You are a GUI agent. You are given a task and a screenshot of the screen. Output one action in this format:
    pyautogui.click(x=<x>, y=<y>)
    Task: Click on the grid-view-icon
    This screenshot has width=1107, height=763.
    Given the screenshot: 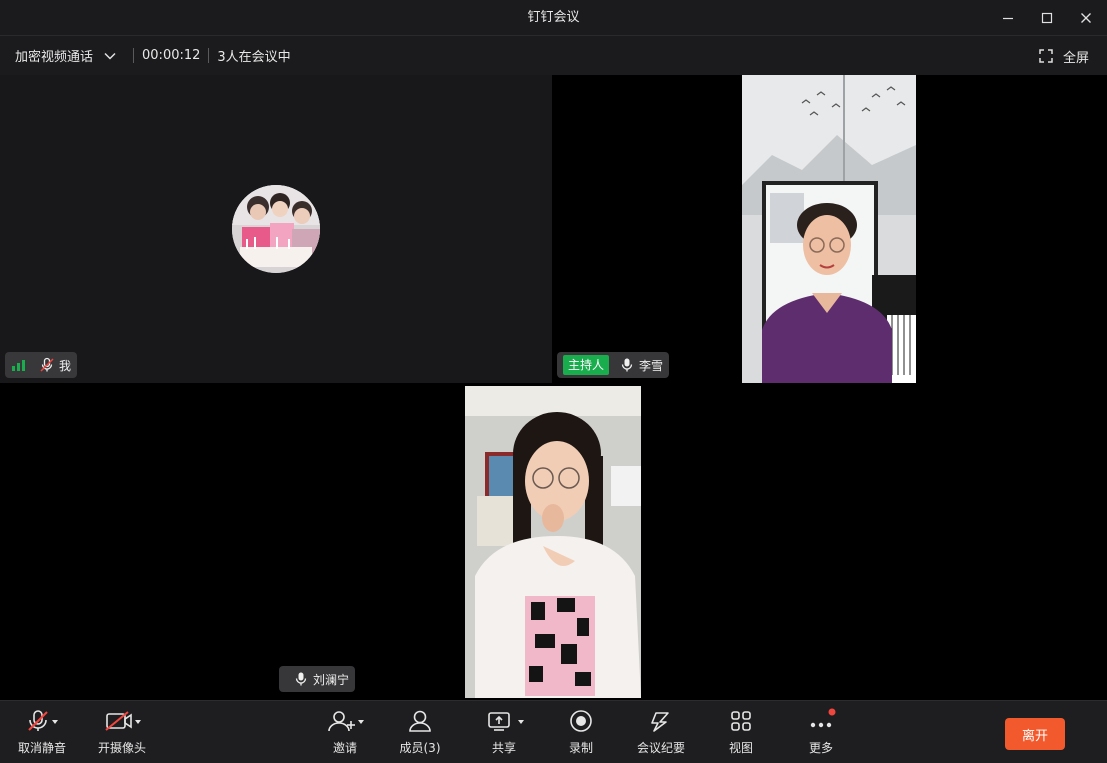 What is the action you would take?
    pyautogui.click(x=741, y=721)
    